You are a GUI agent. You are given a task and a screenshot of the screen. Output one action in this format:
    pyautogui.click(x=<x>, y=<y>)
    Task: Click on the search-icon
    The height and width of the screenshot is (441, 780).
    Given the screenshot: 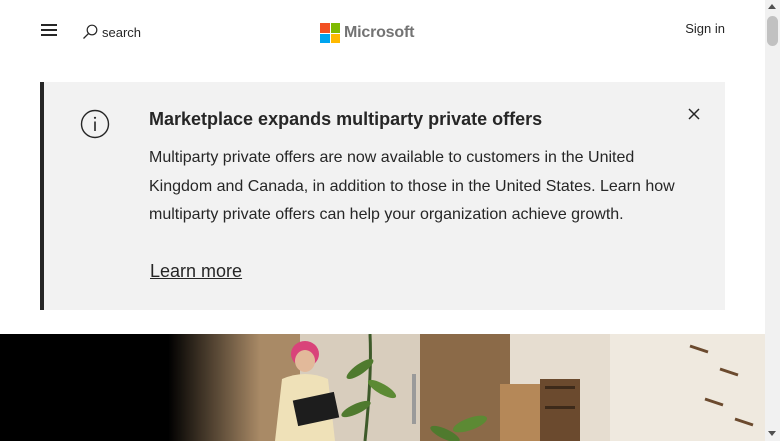 What is the action you would take?
    pyautogui.click(x=90, y=31)
    